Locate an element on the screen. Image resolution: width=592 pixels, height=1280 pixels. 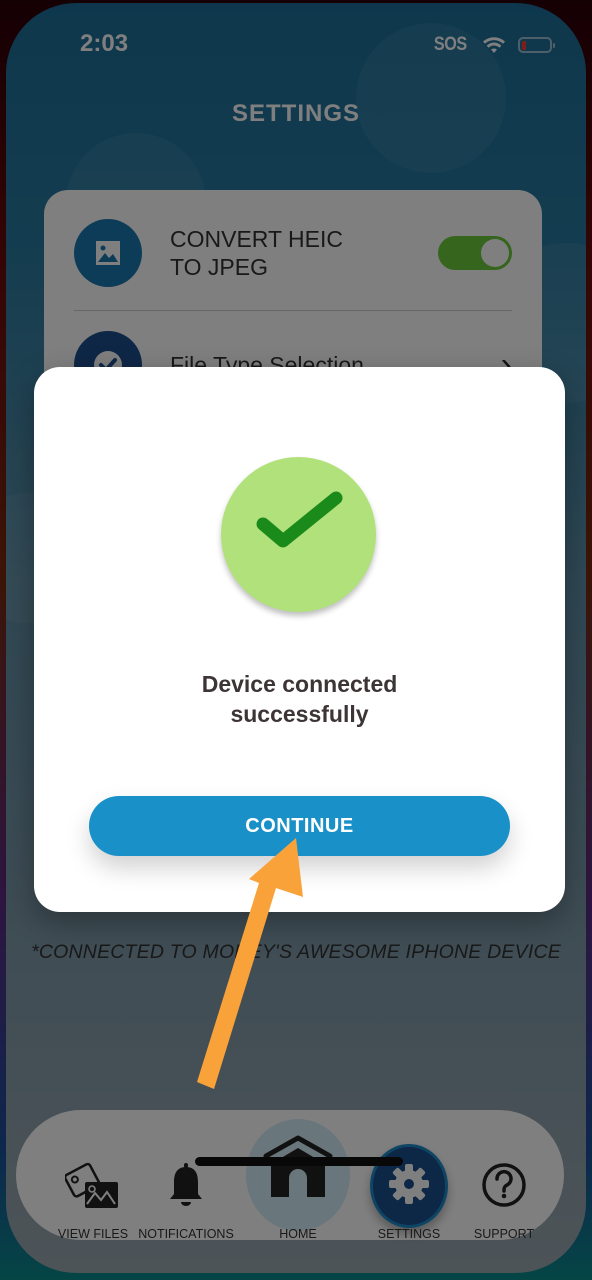
dialog-message-line2: successfully is located at coordinates (299, 714).